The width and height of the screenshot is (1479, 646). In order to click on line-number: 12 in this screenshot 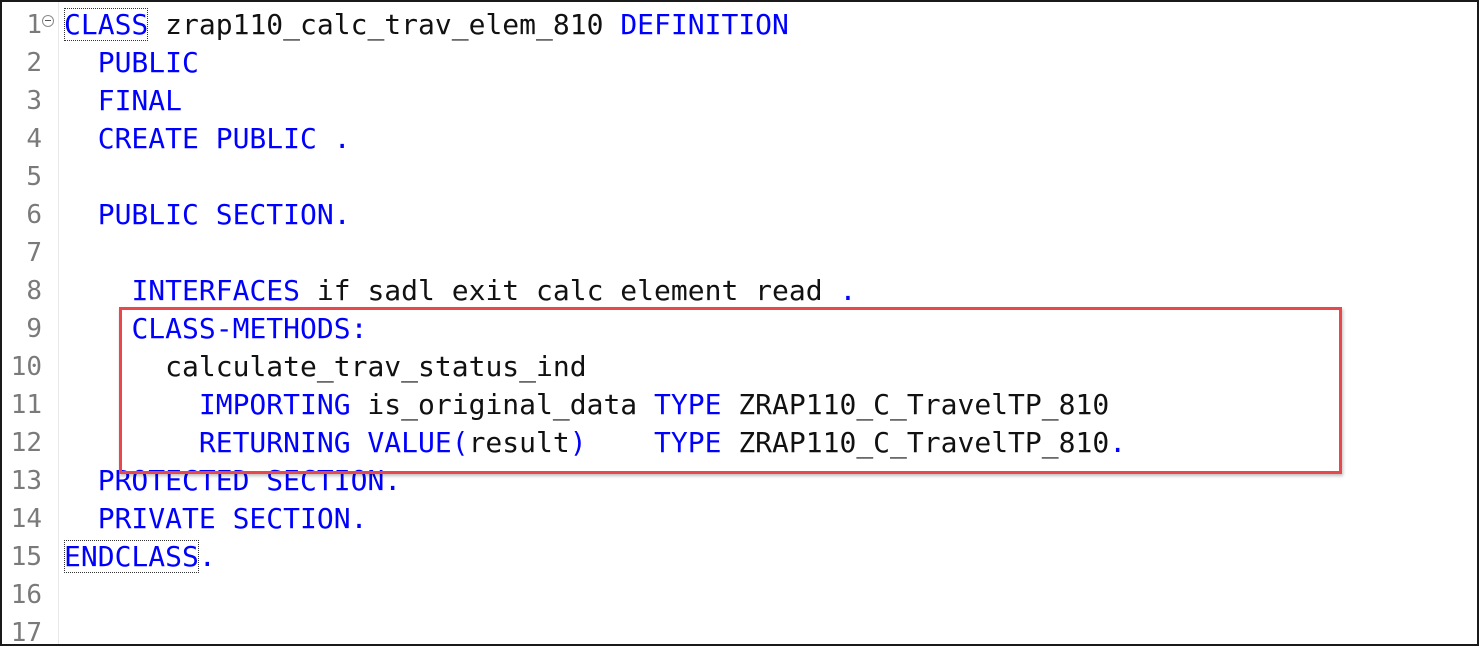, I will do `click(26, 443)`.